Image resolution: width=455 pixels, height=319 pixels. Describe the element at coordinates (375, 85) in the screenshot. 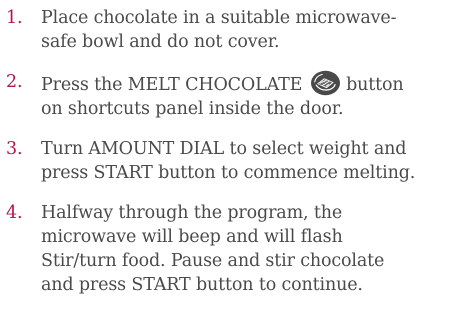

I see `step-text-segment: button` at that location.